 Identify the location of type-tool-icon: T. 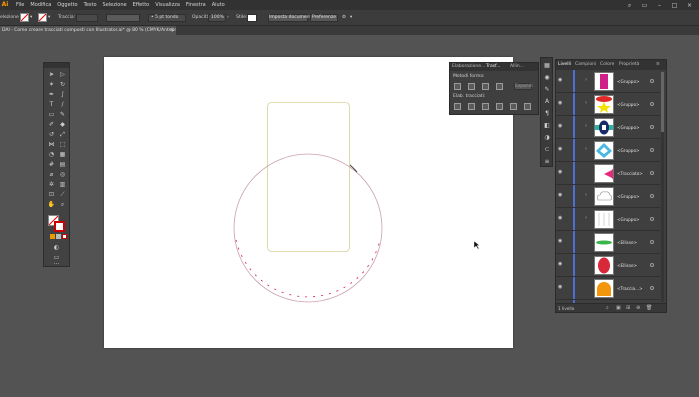
(51, 105).